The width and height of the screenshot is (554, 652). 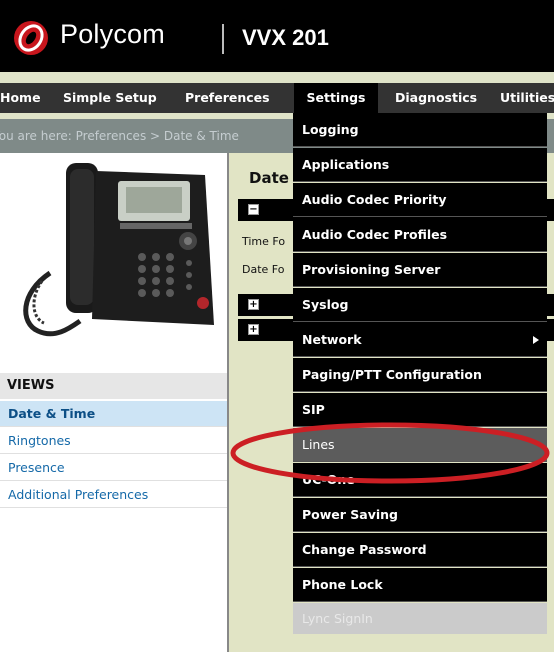 I want to click on nav-diagnostics: Diagnostics, so click(x=436, y=98).